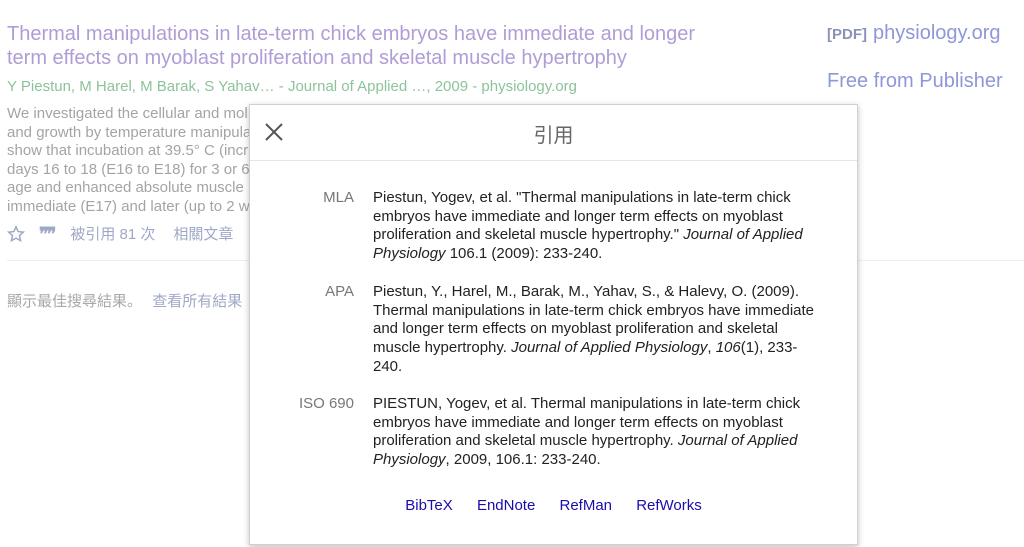 The width and height of the screenshot is (1024, 547). Describe the element at coordinates (203, 233) in the screenshot. I see `related-articles-link: 相關文章` at that location.